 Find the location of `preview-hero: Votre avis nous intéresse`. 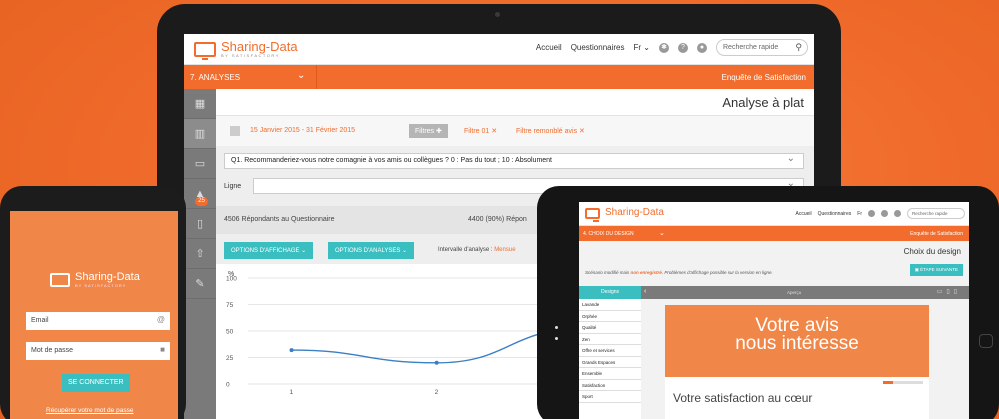

preview-hero: Votre avis nous intéresse is located at coordinates (797, 341).